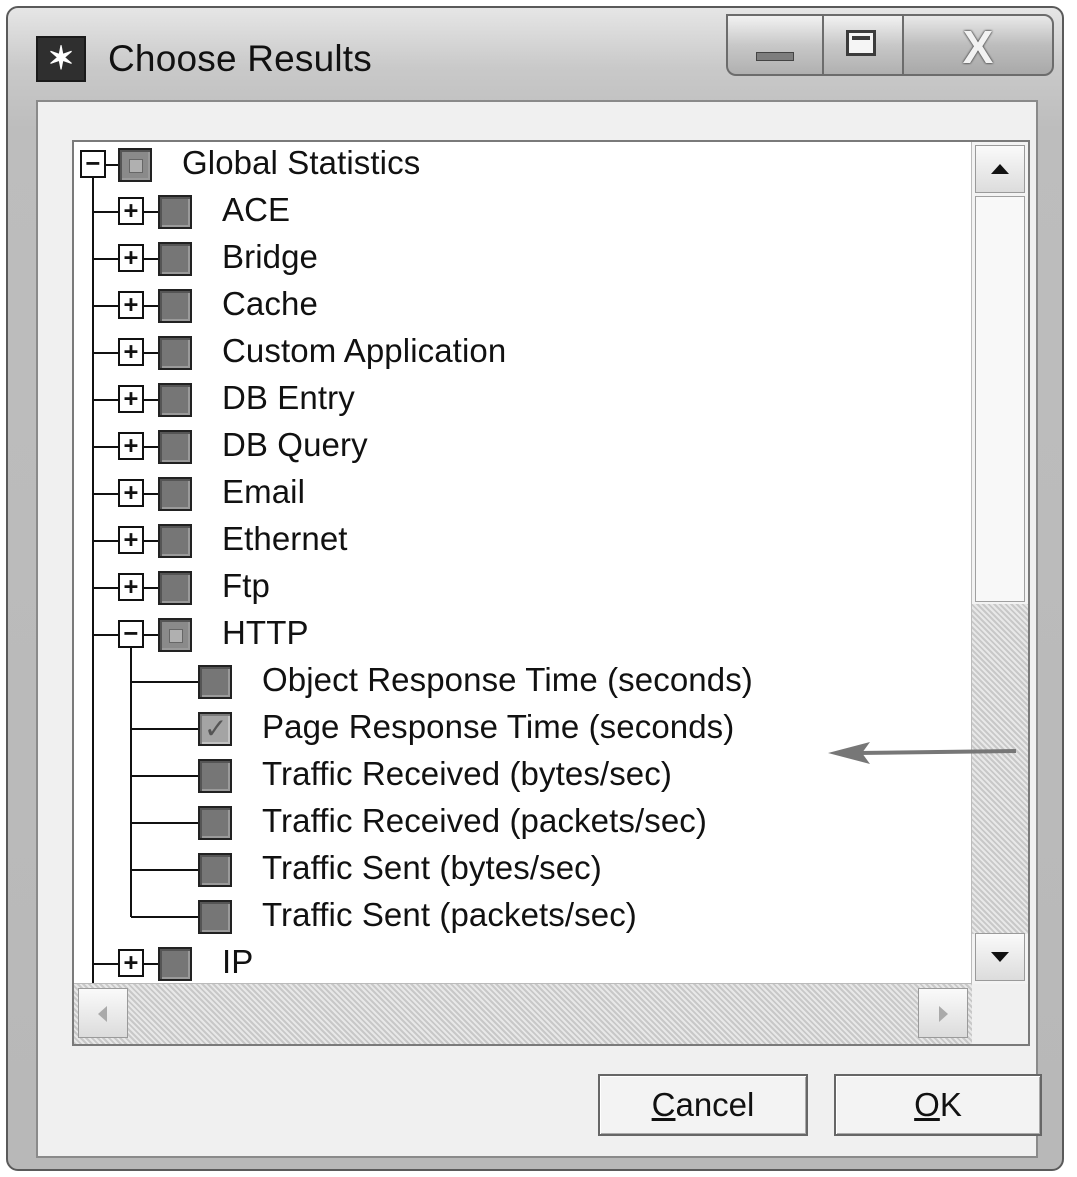 The width and height of the screenshot is (1077, 1177). Describe the element at coordinates (1000, 169) in the screenshot. I see `scroll-up-button` at that location.